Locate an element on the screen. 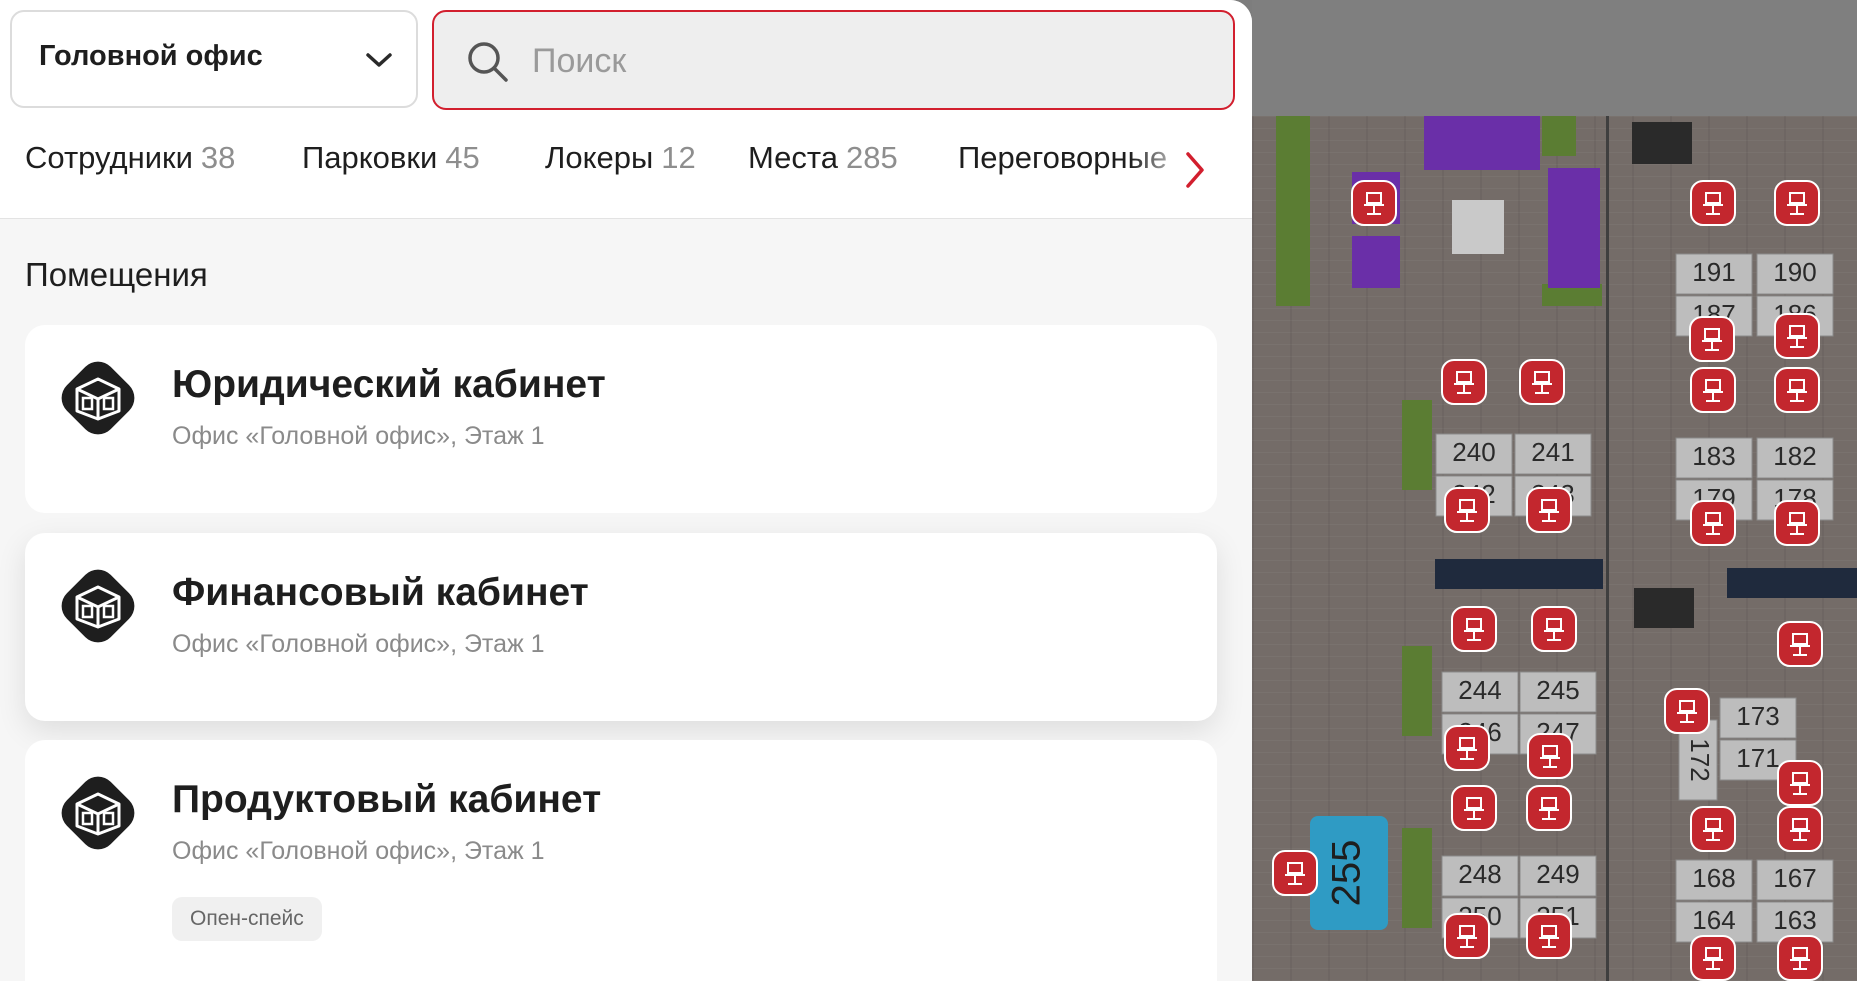 The image size is (1857, 981). map-desk-label: 163 is located at coordinates (1794, 920).